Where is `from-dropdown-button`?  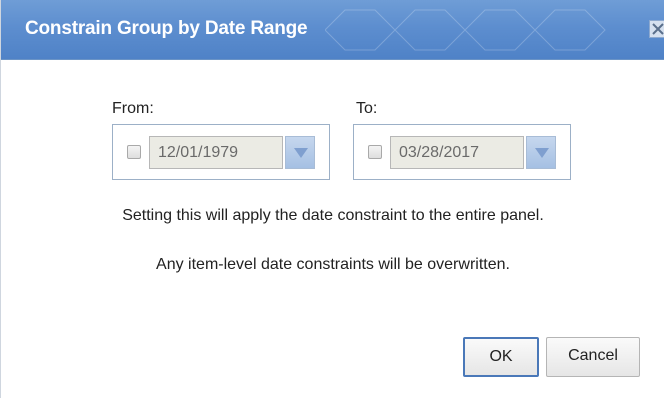
from-dropdown-button is located at coordinates (300, 152).